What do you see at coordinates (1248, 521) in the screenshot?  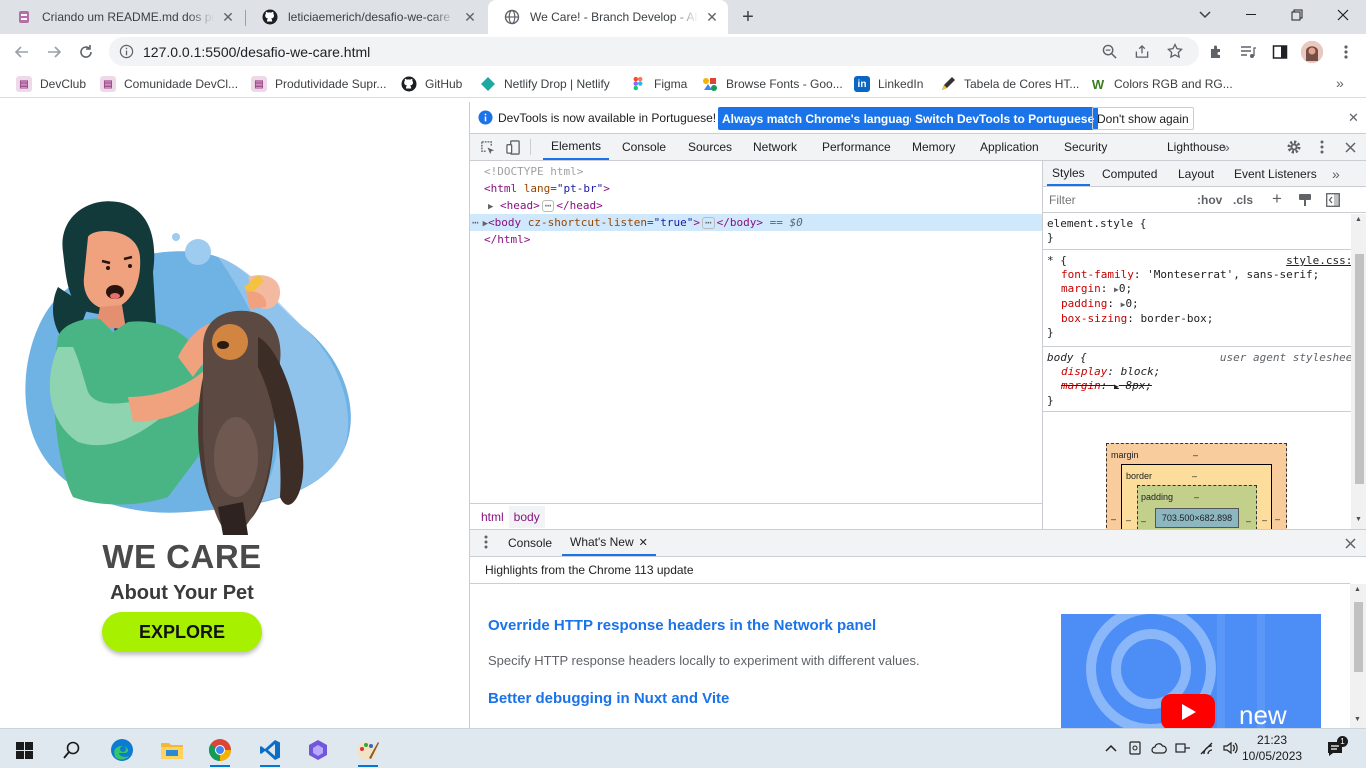 I see `box-padding-right-value: –` at bounding box center [1248, 521].